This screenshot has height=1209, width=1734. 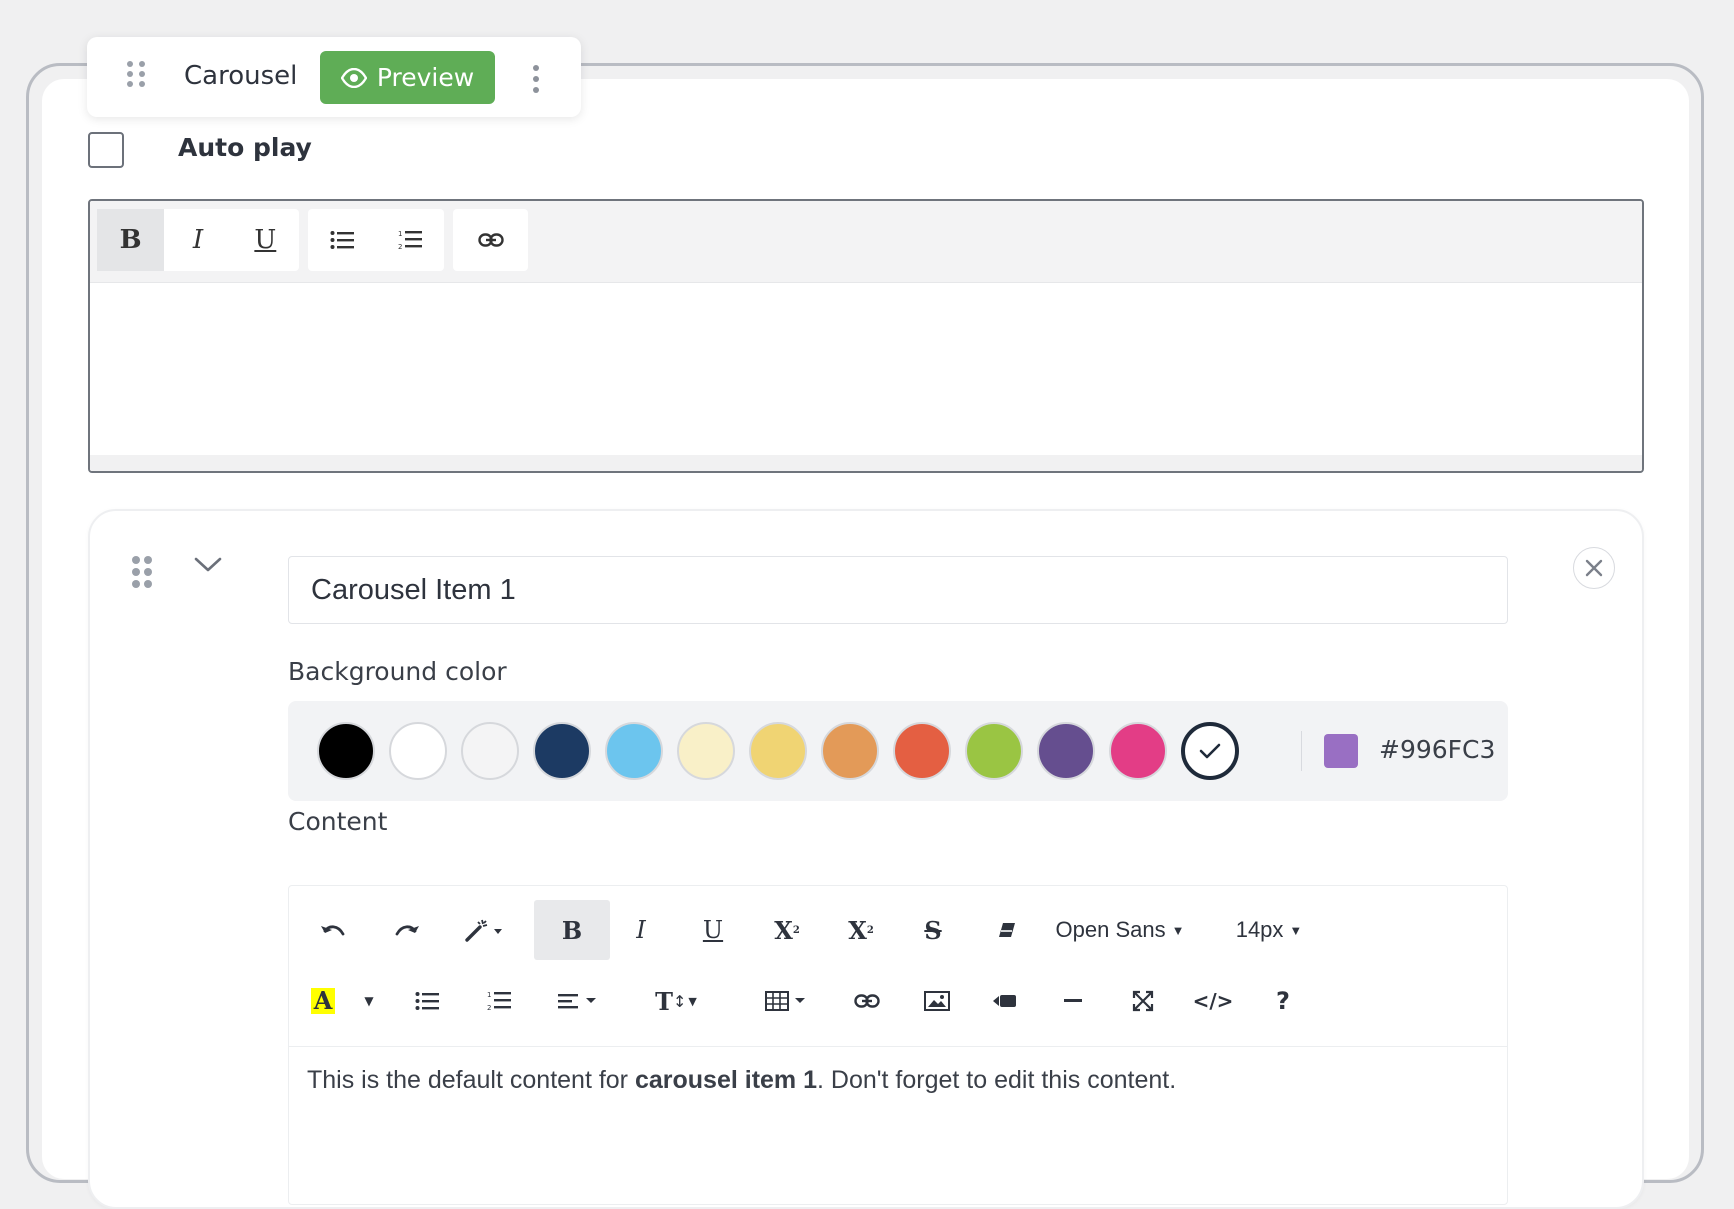 I want to click on autoplay-label: Auto play, so click(x=245, y=147).